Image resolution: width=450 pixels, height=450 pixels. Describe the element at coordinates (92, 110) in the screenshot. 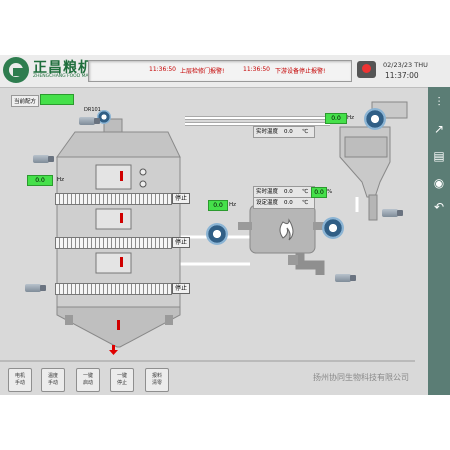

I see `dryer-tag: DR101` at that location.